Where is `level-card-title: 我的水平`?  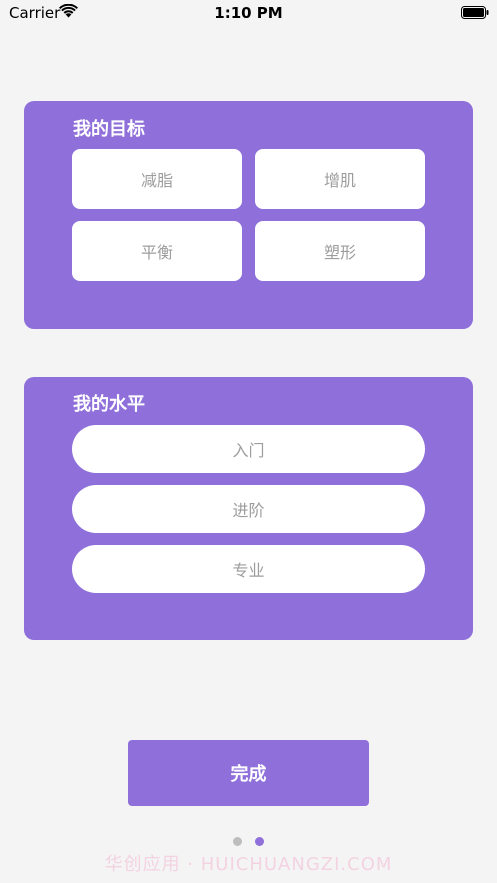 level-card-title: 我的水平 is located at coordinates (109, 404).